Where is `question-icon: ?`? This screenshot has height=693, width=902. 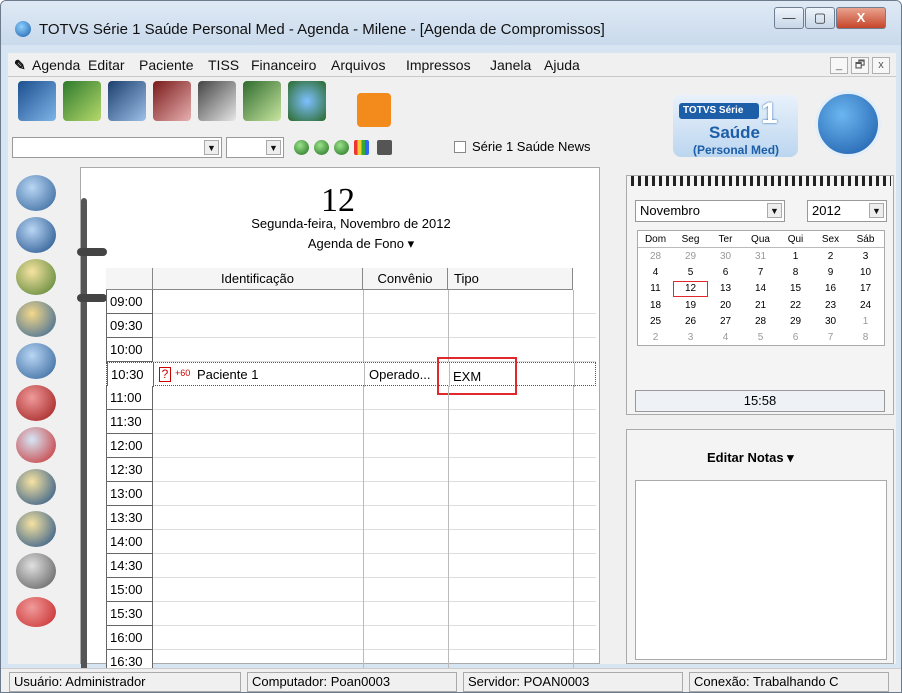
question-icon: ? is located at coordinates (165, 374).